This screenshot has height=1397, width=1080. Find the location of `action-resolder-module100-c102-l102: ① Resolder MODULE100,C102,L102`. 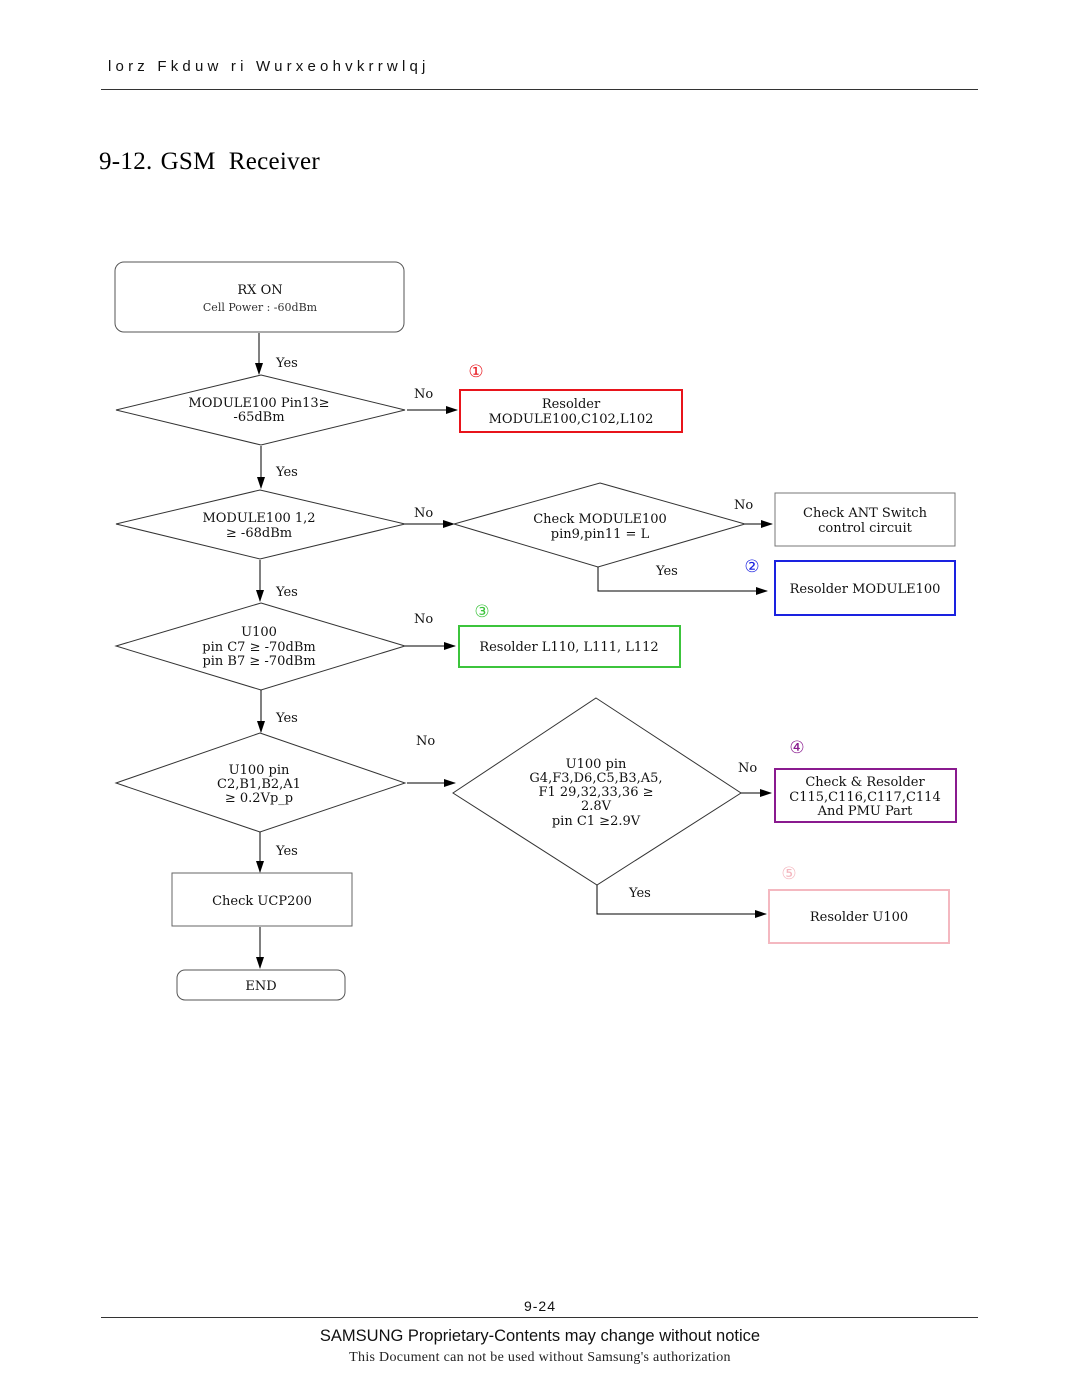

action-resolder-module100-c102-l102: ① Resolder MODULE100,C102,L102 is located at coordinates (571, 397).